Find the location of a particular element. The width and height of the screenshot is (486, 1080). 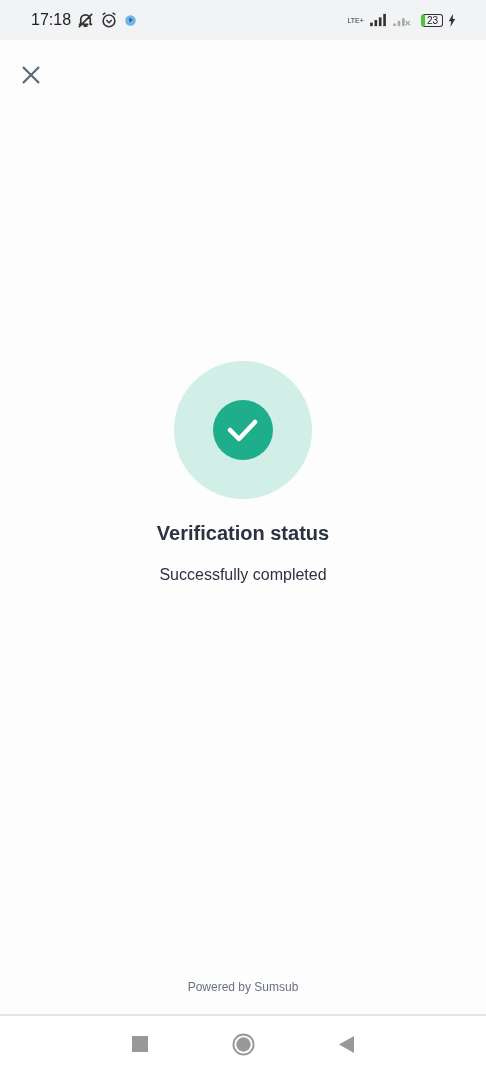

status-title: Verification status is located at coordinates (243, 533).